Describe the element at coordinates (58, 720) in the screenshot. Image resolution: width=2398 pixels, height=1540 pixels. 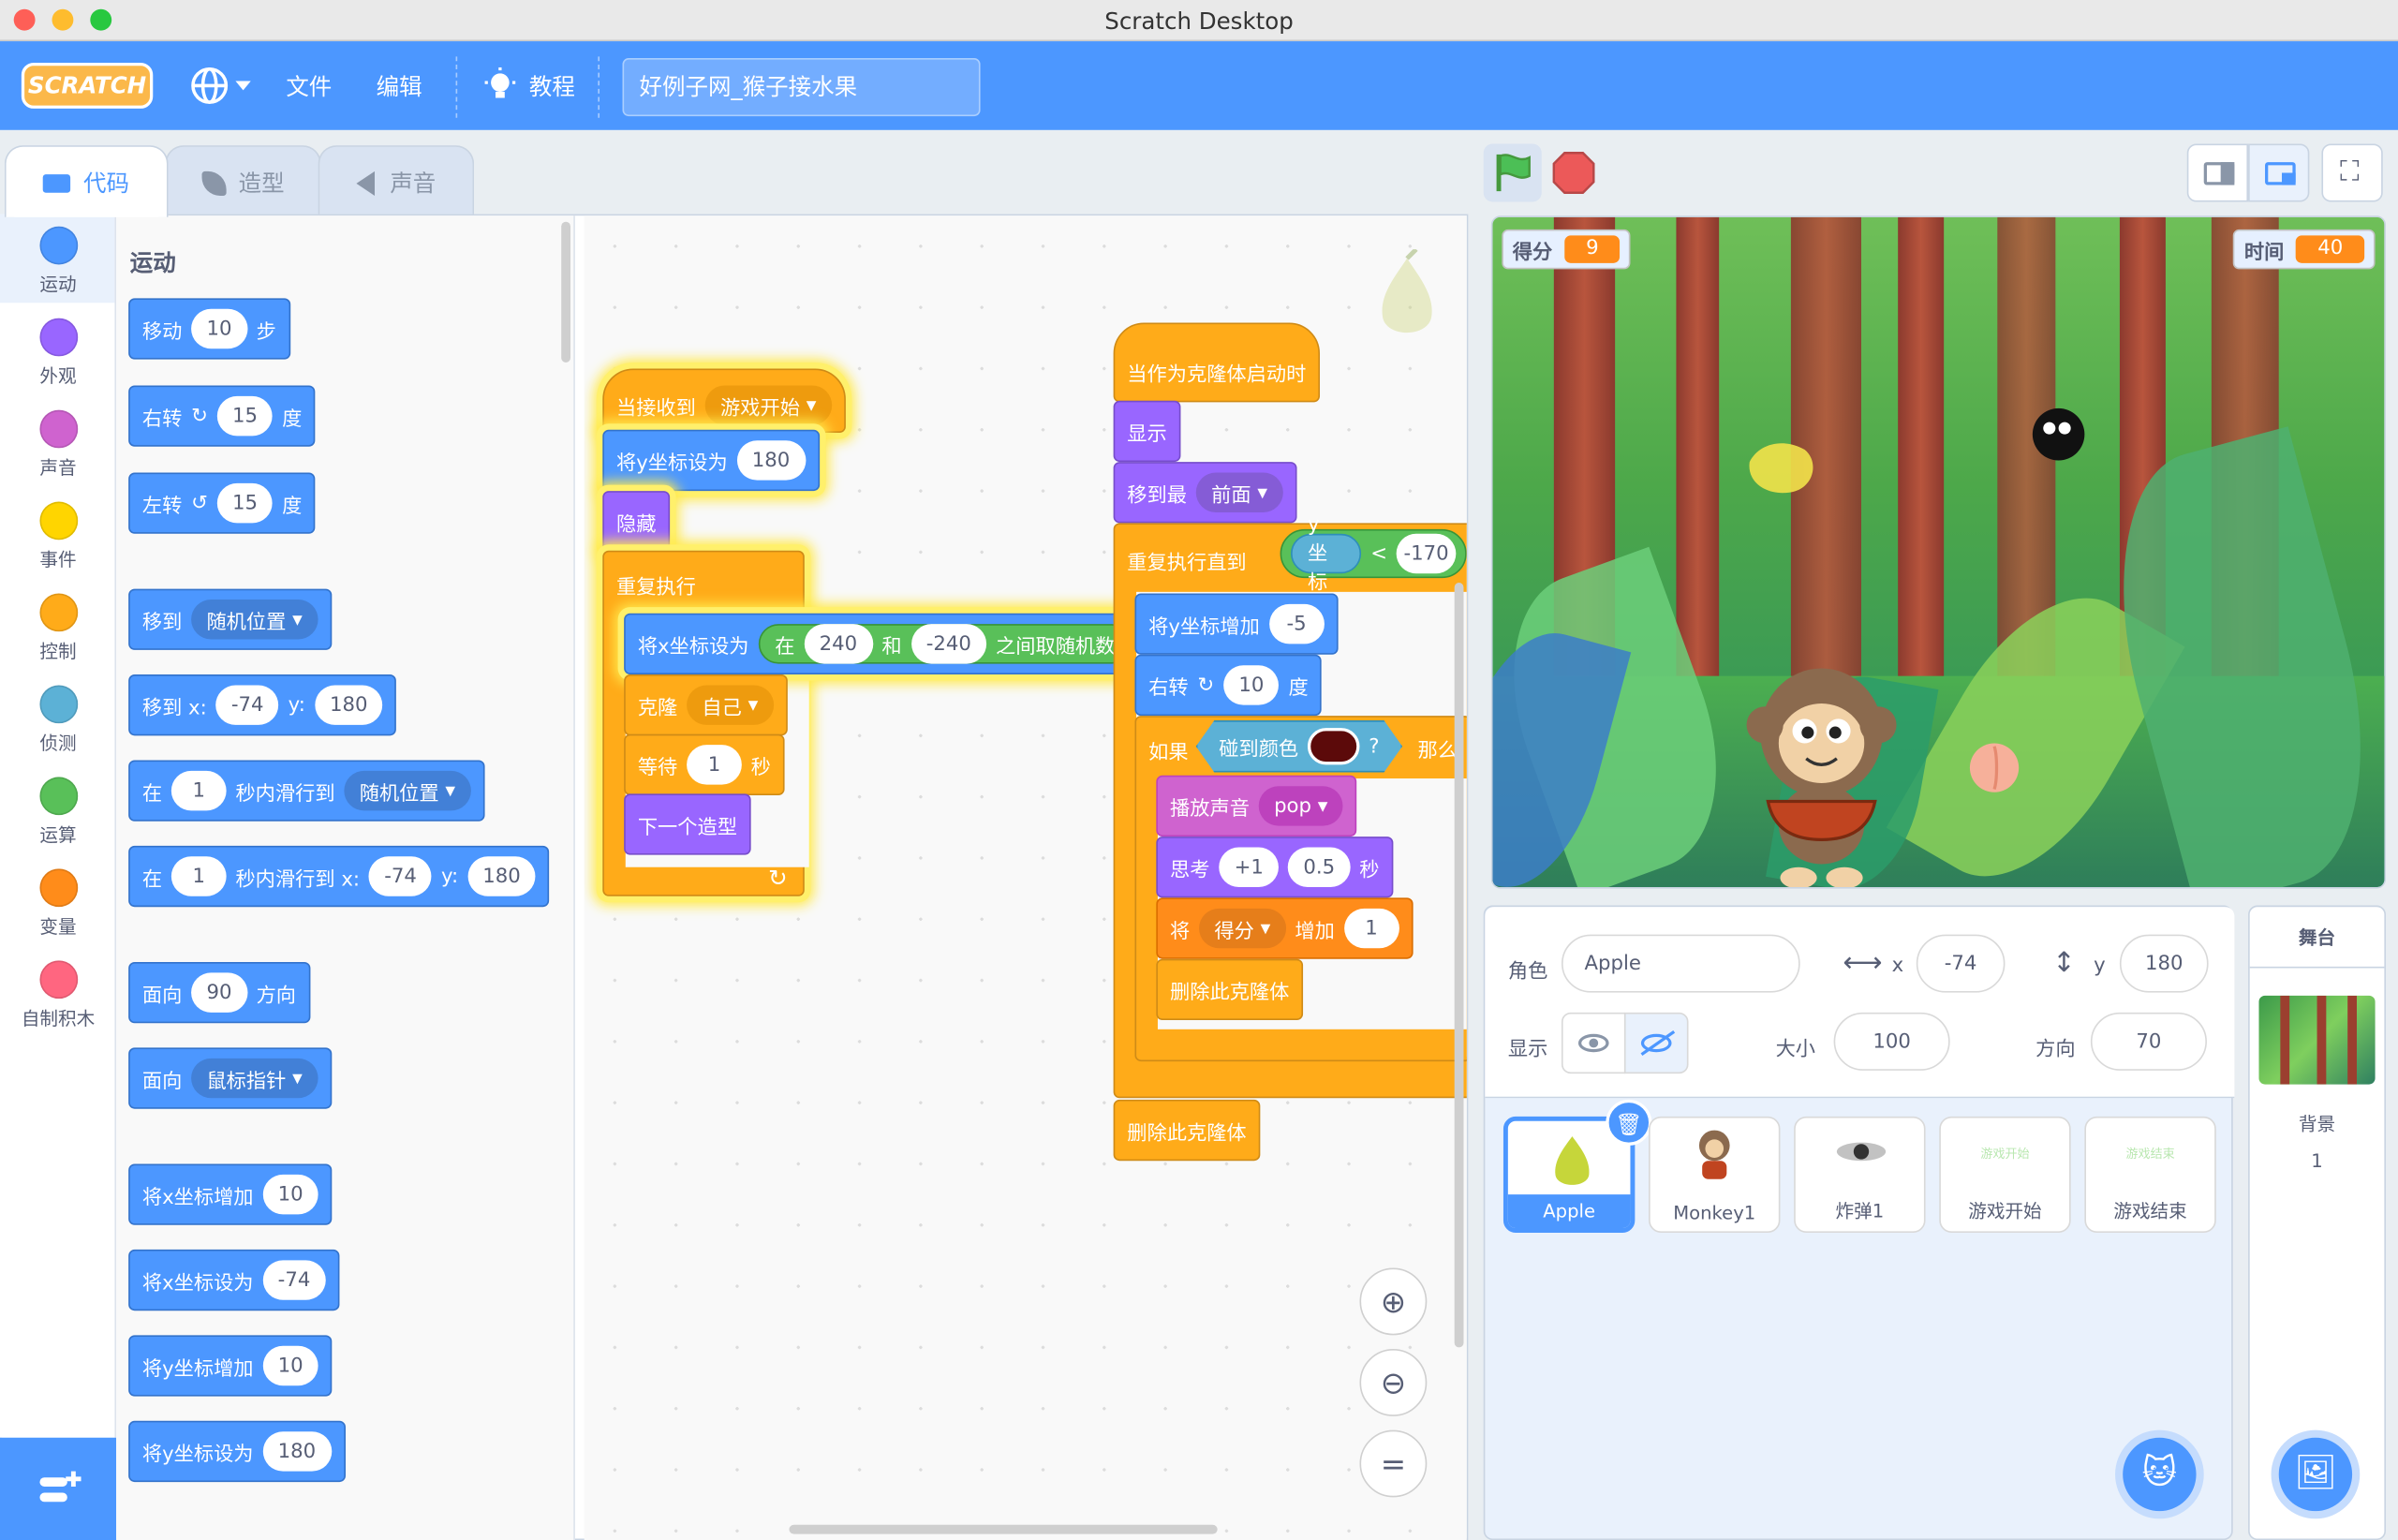
I see `category-5: 侦测` at that location.